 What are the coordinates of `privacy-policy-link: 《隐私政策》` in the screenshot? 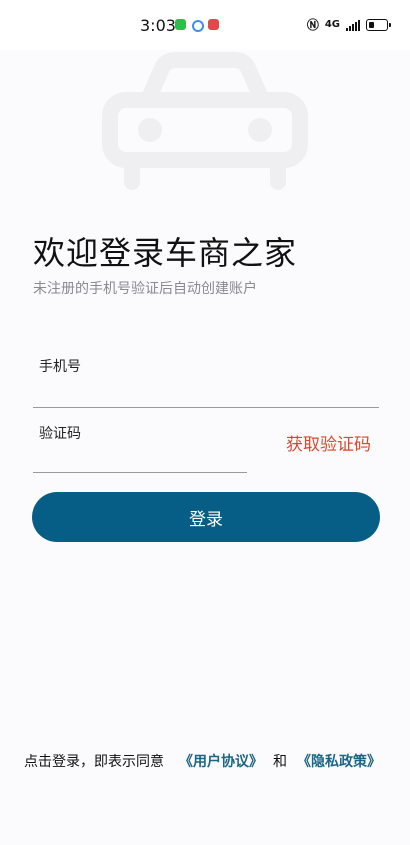 It's located at (339, 761).